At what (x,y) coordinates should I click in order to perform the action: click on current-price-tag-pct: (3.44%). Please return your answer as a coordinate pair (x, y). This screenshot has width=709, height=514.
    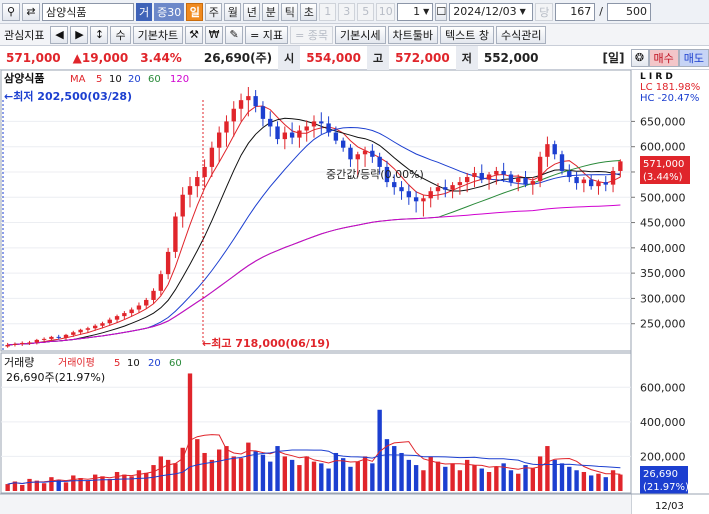
    Looking at the image, I should click on (663, 177).